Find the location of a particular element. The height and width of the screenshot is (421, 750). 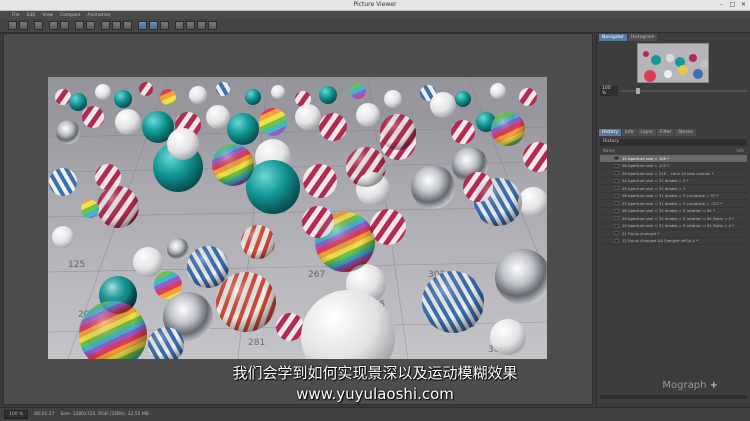

column-info: Info is located at coordinates (740, 151).